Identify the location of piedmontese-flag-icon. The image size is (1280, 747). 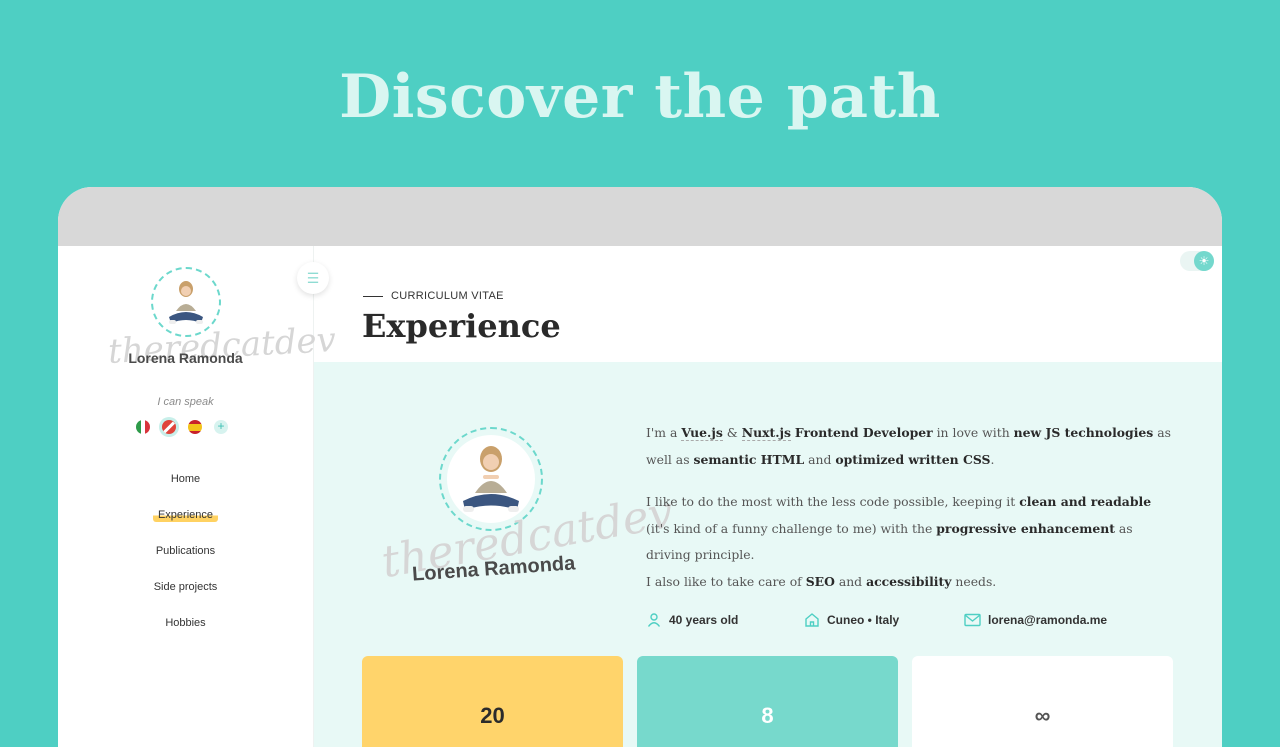
(169, 427).